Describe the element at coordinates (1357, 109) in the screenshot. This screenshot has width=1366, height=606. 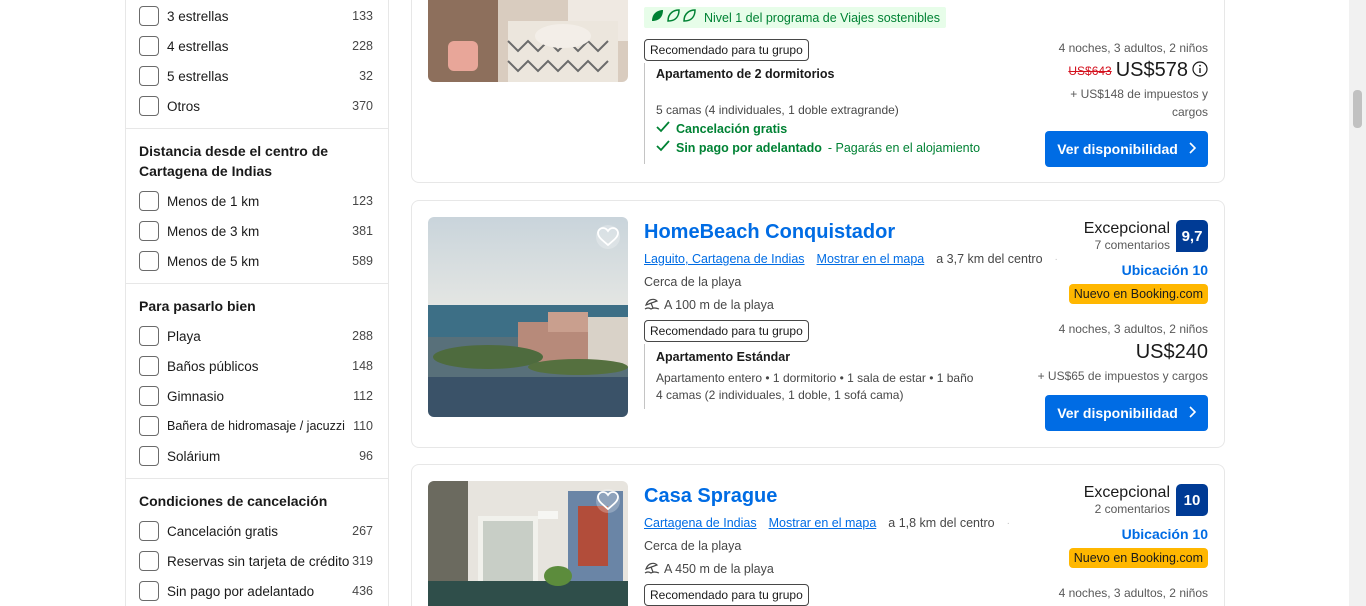
I see `scrollbar-thumb` at that location.